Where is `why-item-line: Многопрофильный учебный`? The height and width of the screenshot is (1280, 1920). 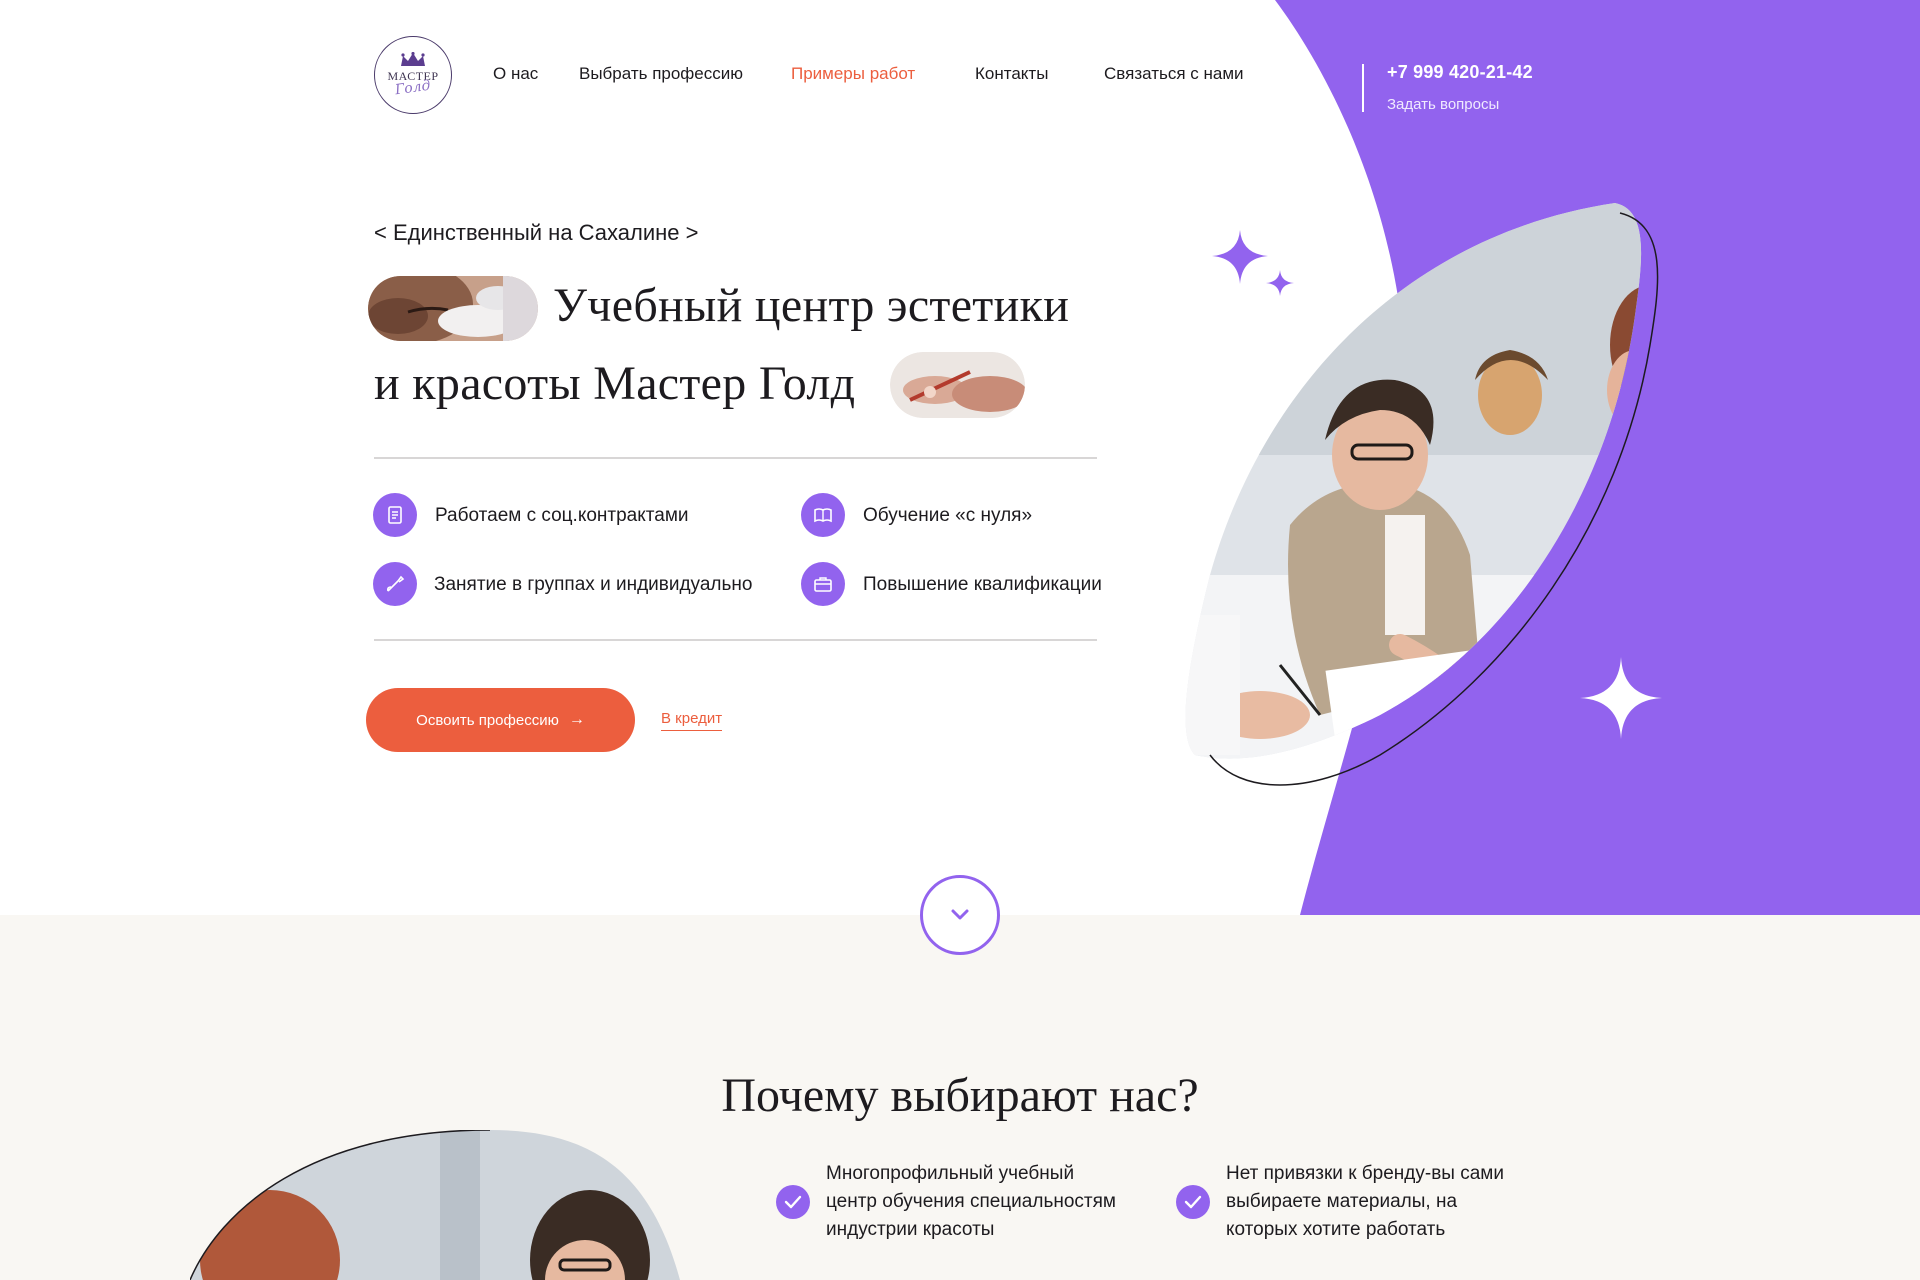 why-item-line: Многопрофильный учебный is located at coordinates (950, 1173).